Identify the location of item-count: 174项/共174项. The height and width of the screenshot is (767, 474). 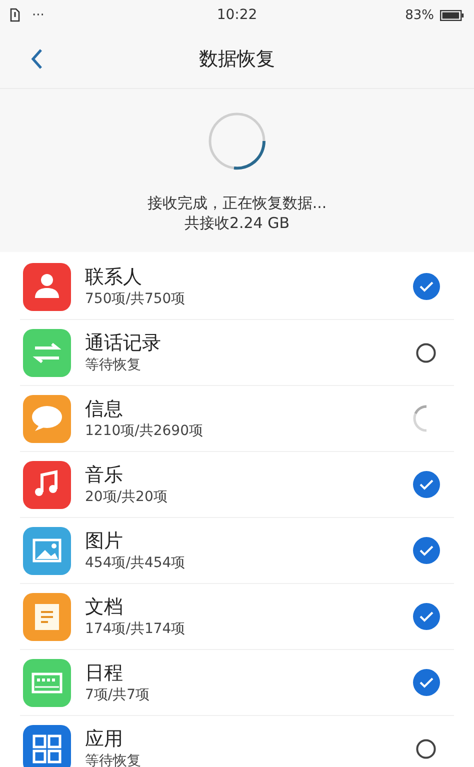
(135, 629).